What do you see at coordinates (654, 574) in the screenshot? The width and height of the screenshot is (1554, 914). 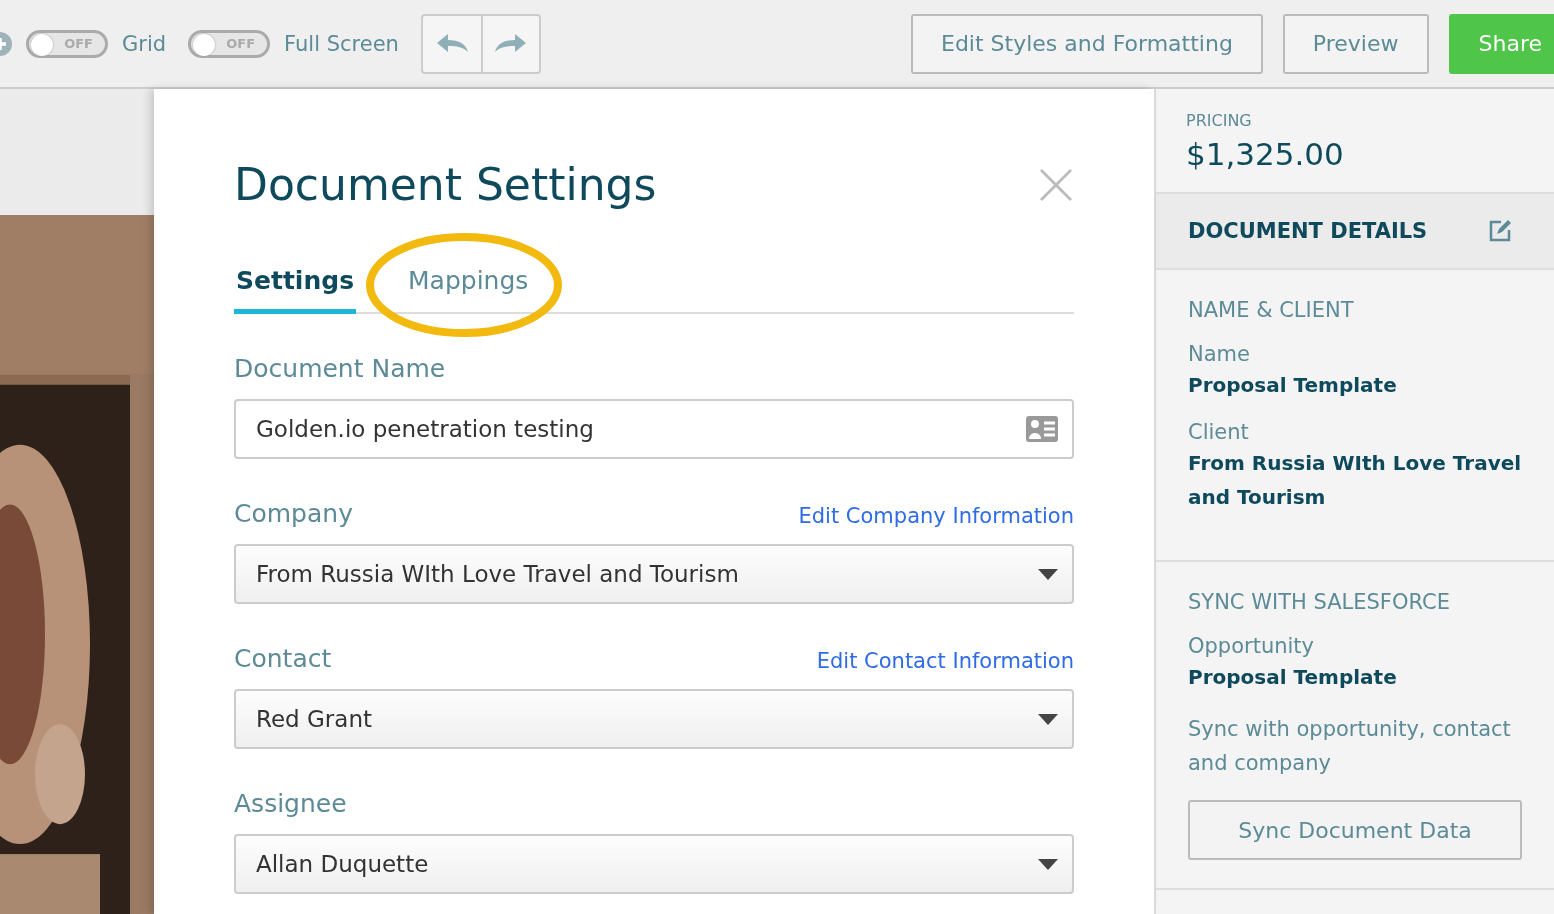 I see `dropdown: From Russia WIth Love Travel and Tourism` at bounding box center [654, 574].